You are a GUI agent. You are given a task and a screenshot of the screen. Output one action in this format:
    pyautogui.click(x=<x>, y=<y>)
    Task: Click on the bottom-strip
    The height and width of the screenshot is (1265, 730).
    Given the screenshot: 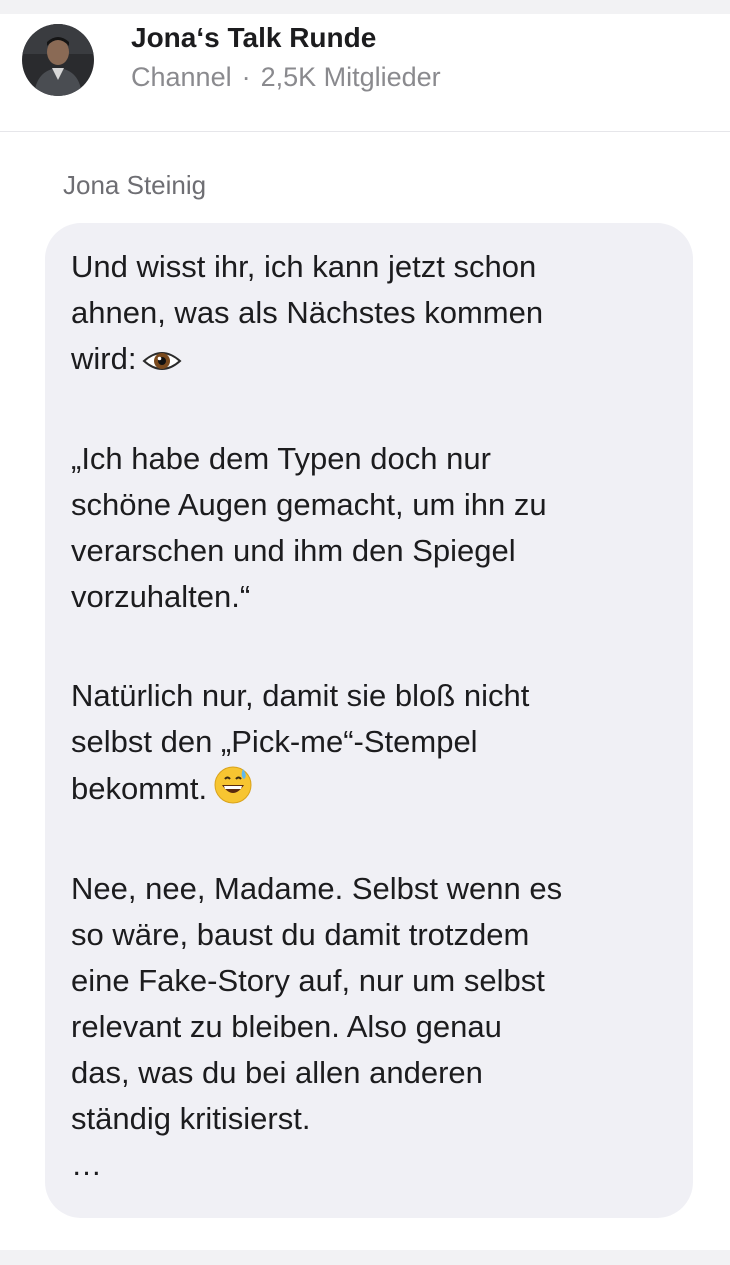 What is the action you would take?
    pyautogui.click(x=365, y=1257)
    